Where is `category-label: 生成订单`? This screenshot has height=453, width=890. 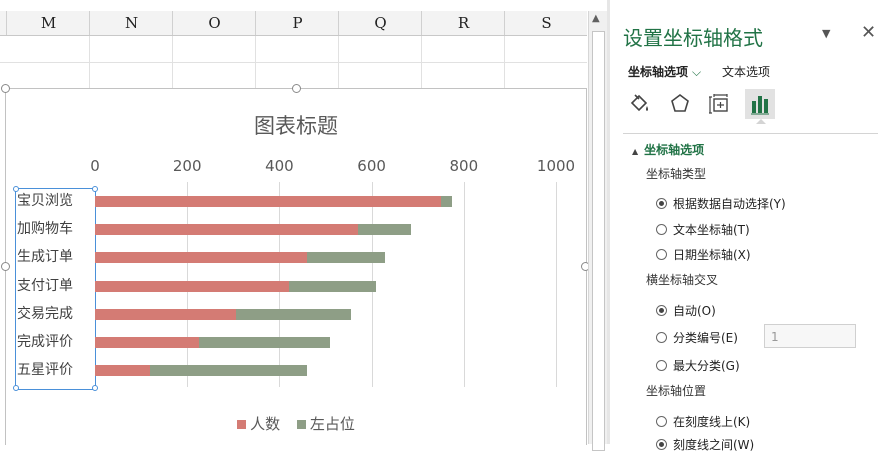
category-label: 生成订单 is located at coordinates (45, 257).